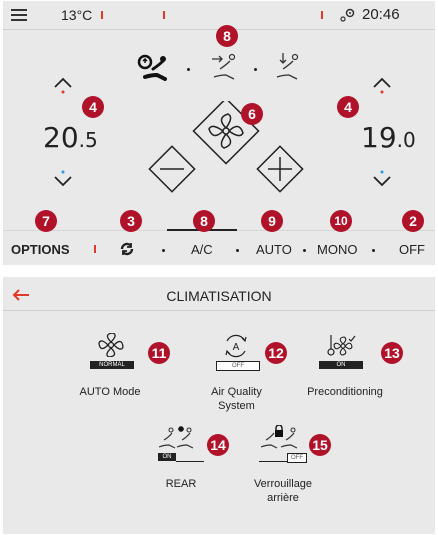  What do you see at coordinates (159, 353) in the screenshot?
I see `callout-badge: 11` at bounding box center [159, 353].